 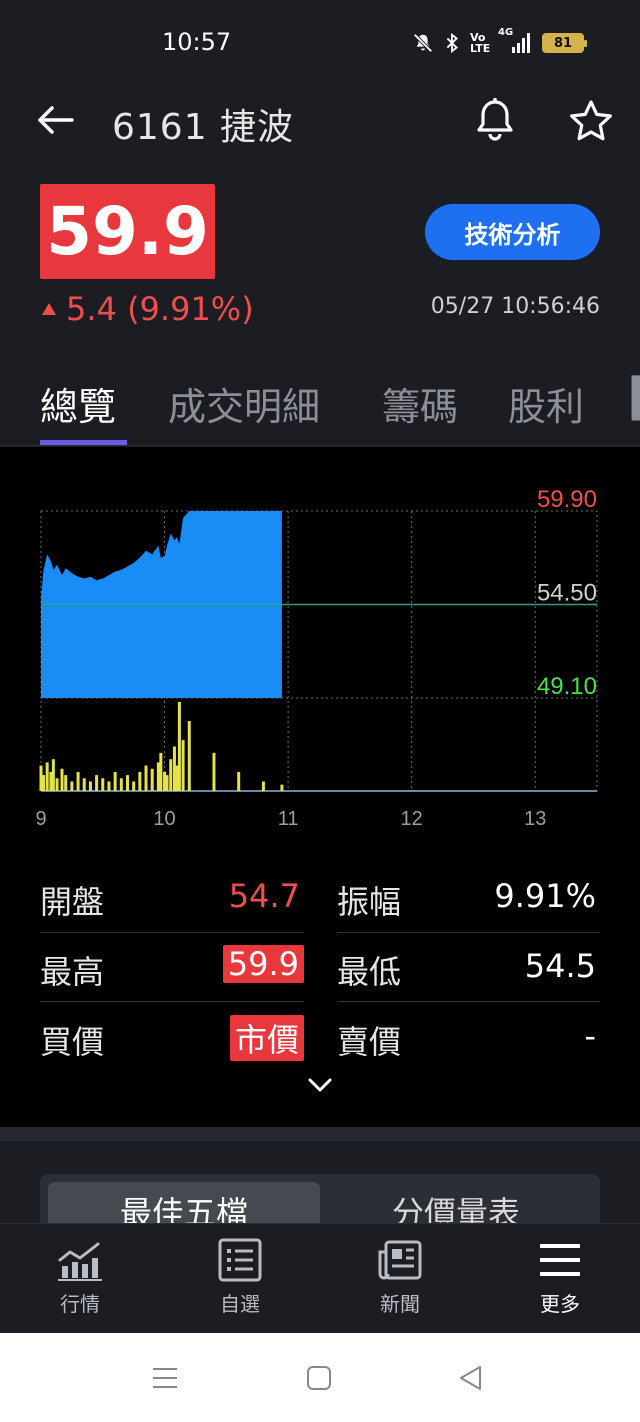 What do you see at coordinates (369, 902) in the screenshot?
I see `amplitude-label: 振幅` at bounding box center [369, 902].